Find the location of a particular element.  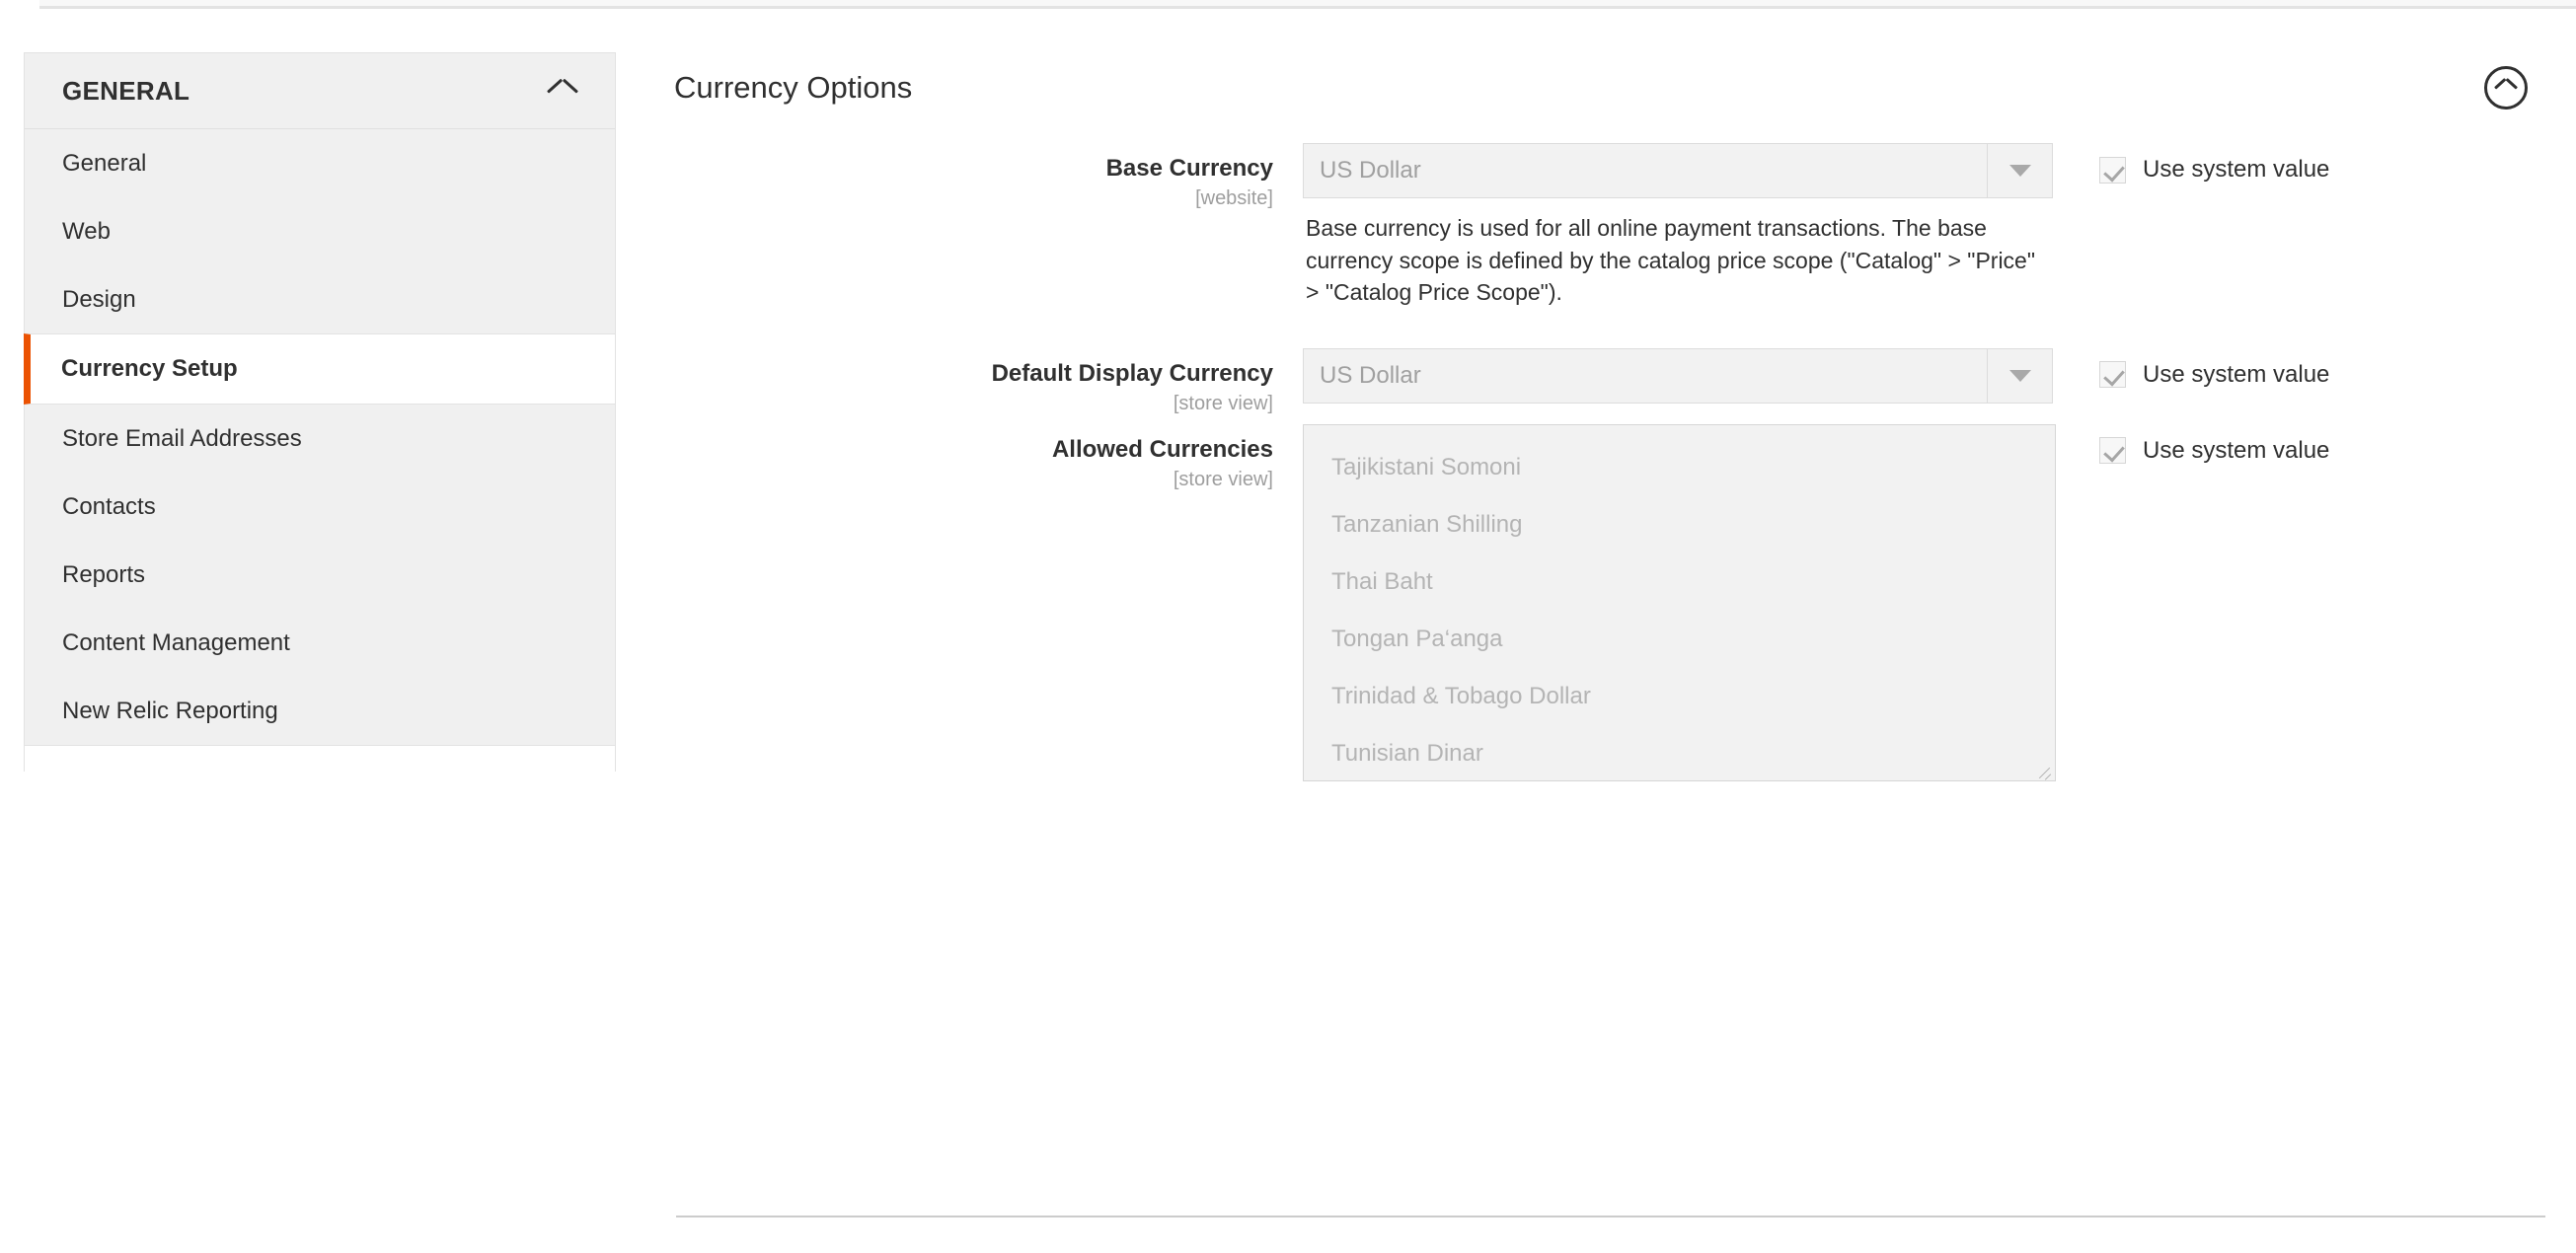

sidebar-item-label: Store Email Addresses is located at coordinates (182, 438).